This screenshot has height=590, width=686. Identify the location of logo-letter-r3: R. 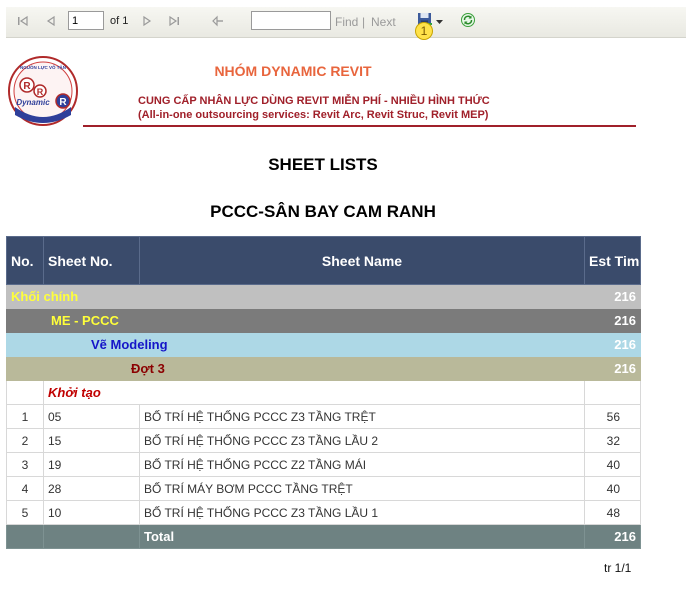
(63, 102).